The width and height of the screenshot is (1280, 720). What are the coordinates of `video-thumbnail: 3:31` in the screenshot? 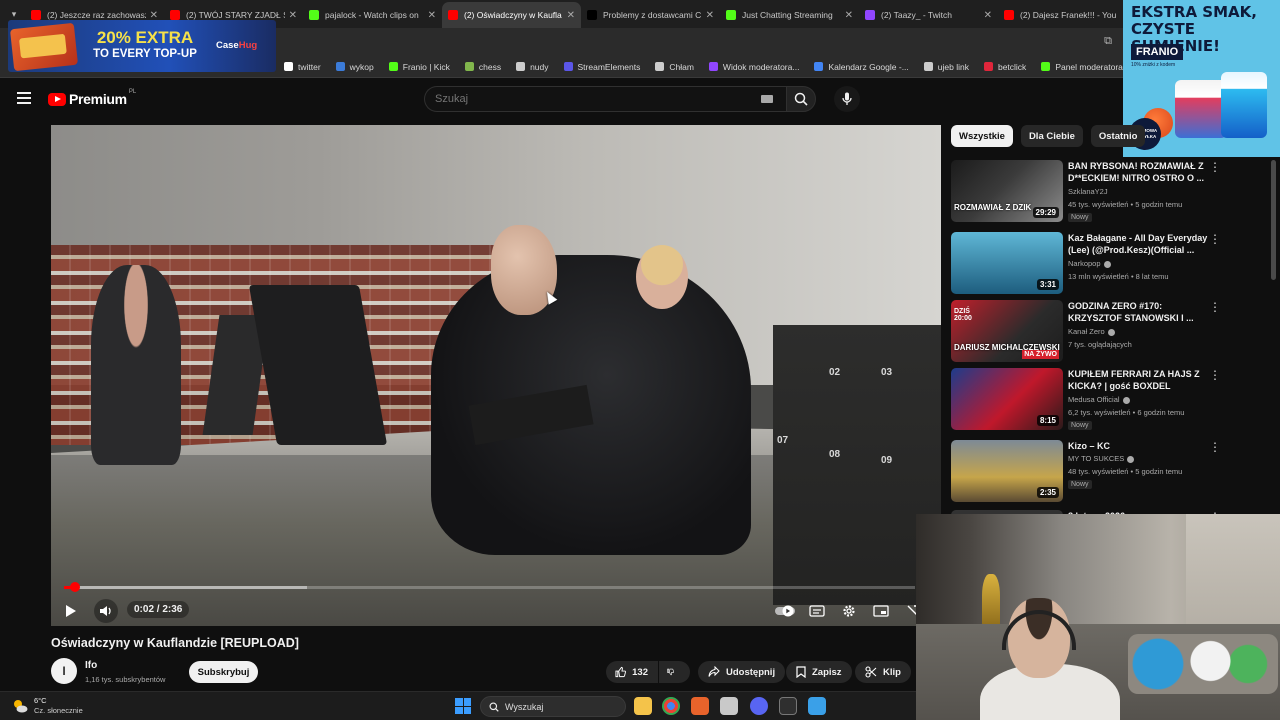 It's located at (1007, 263).